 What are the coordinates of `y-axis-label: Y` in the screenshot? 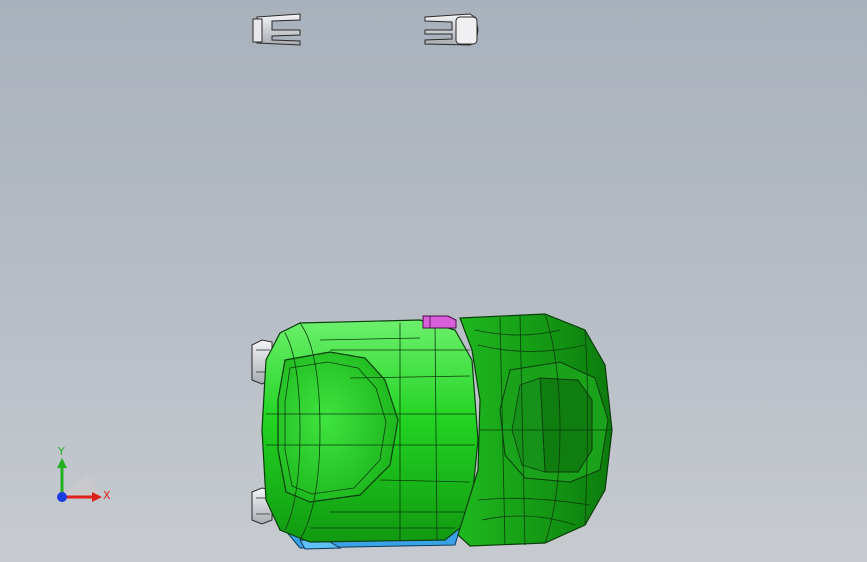 It's located at (61, 451).